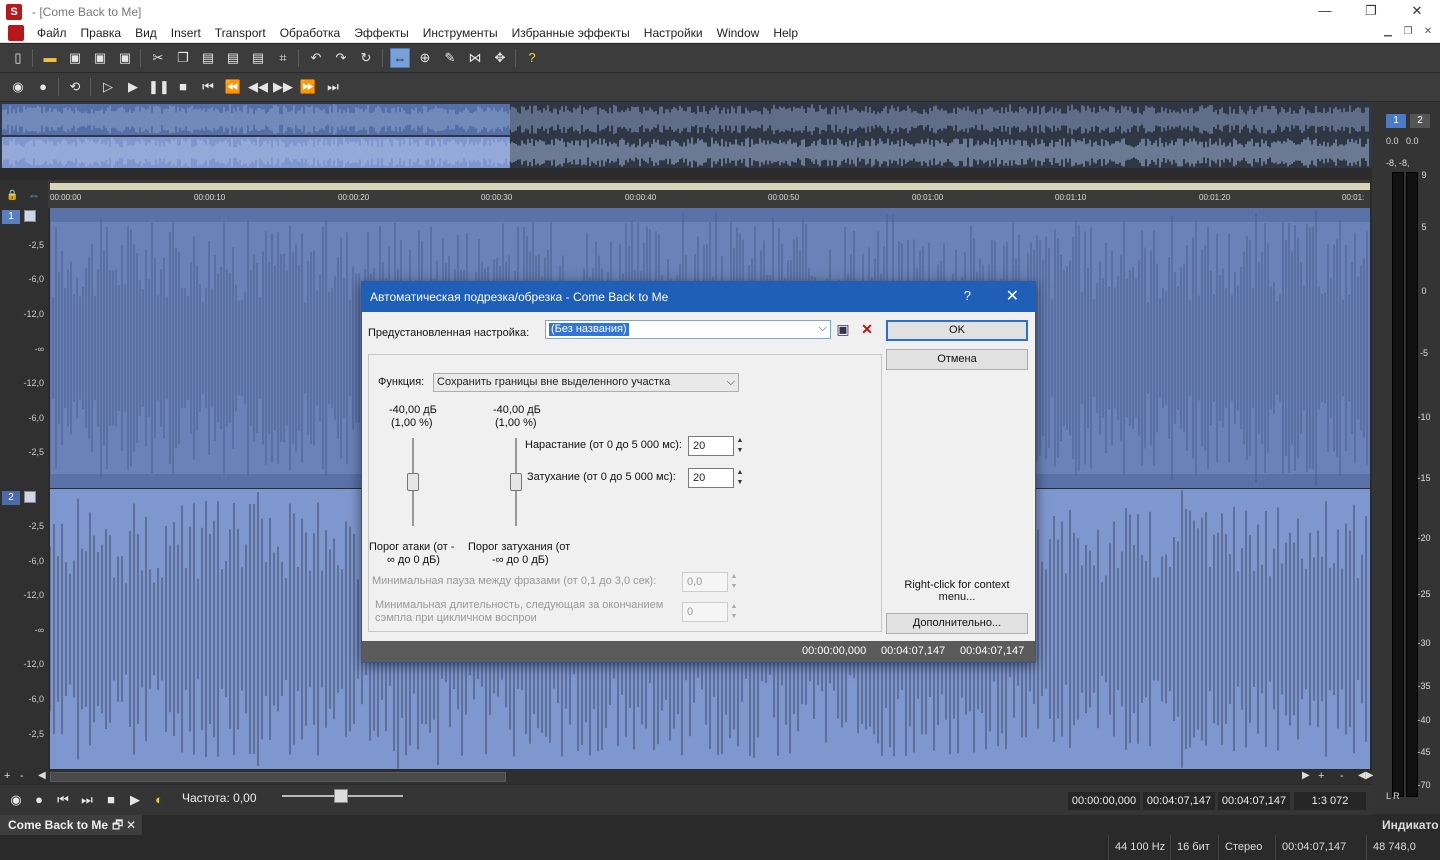  What do you see at coordinates (738, 33) in the screenshot?
I see `menu-window: Window` at bounding box center [738, 33].